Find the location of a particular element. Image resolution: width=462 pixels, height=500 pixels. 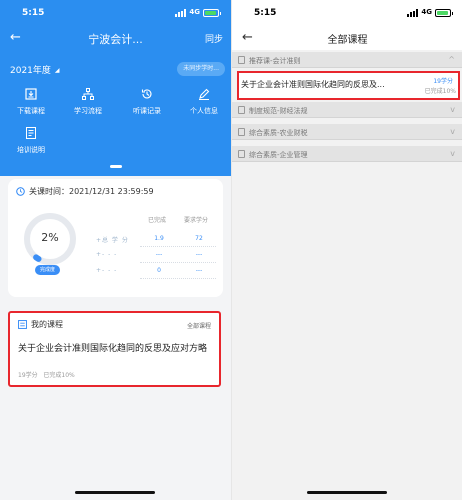

menu-download-courses: 下载课程 is located at coordinates (31, 102).